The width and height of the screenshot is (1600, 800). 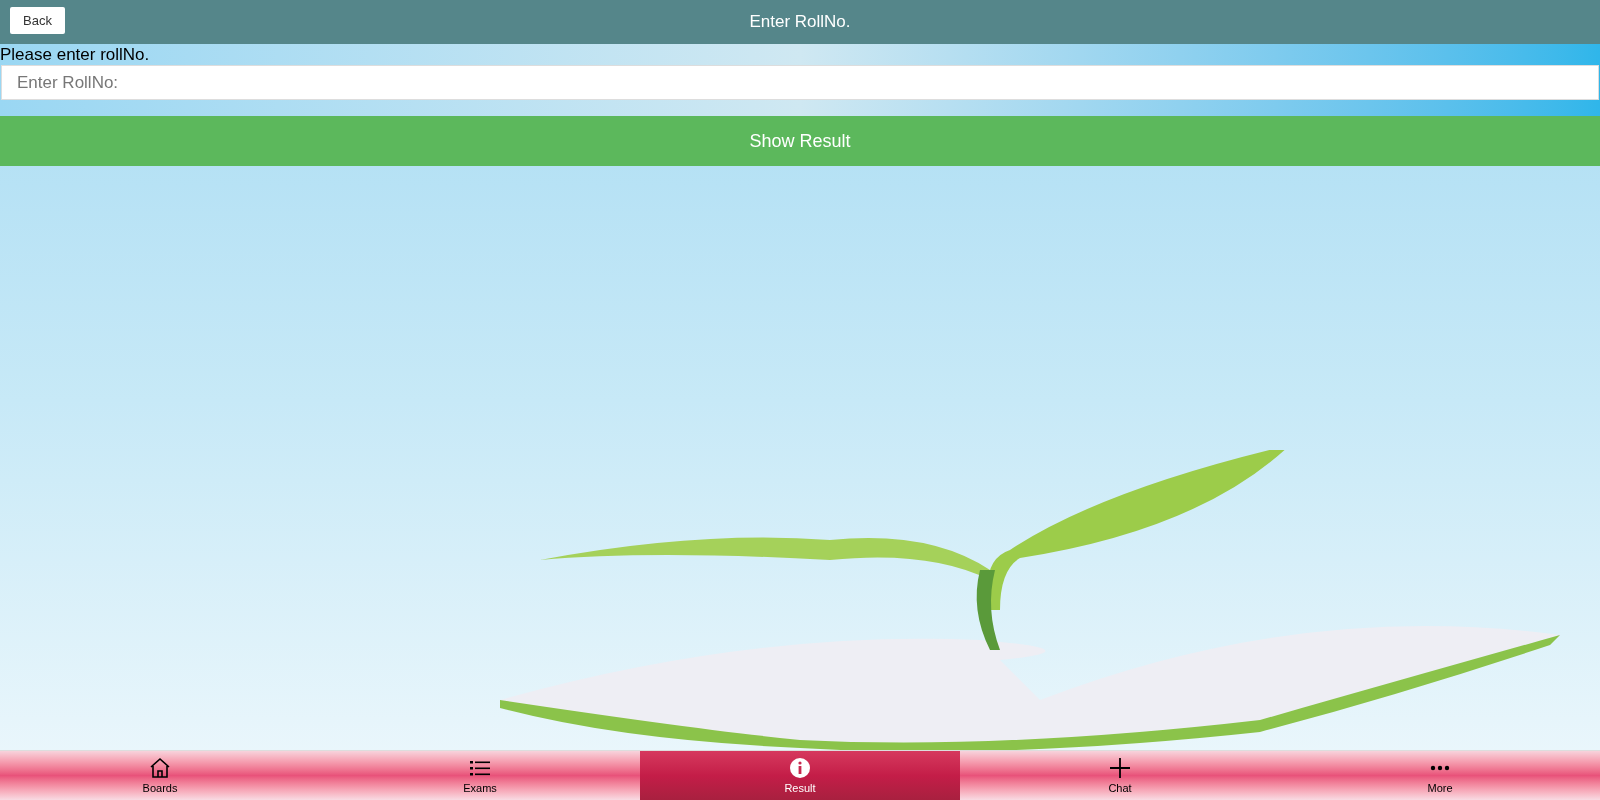 I want to click on plus-icon, so click(x=1120, y=768).